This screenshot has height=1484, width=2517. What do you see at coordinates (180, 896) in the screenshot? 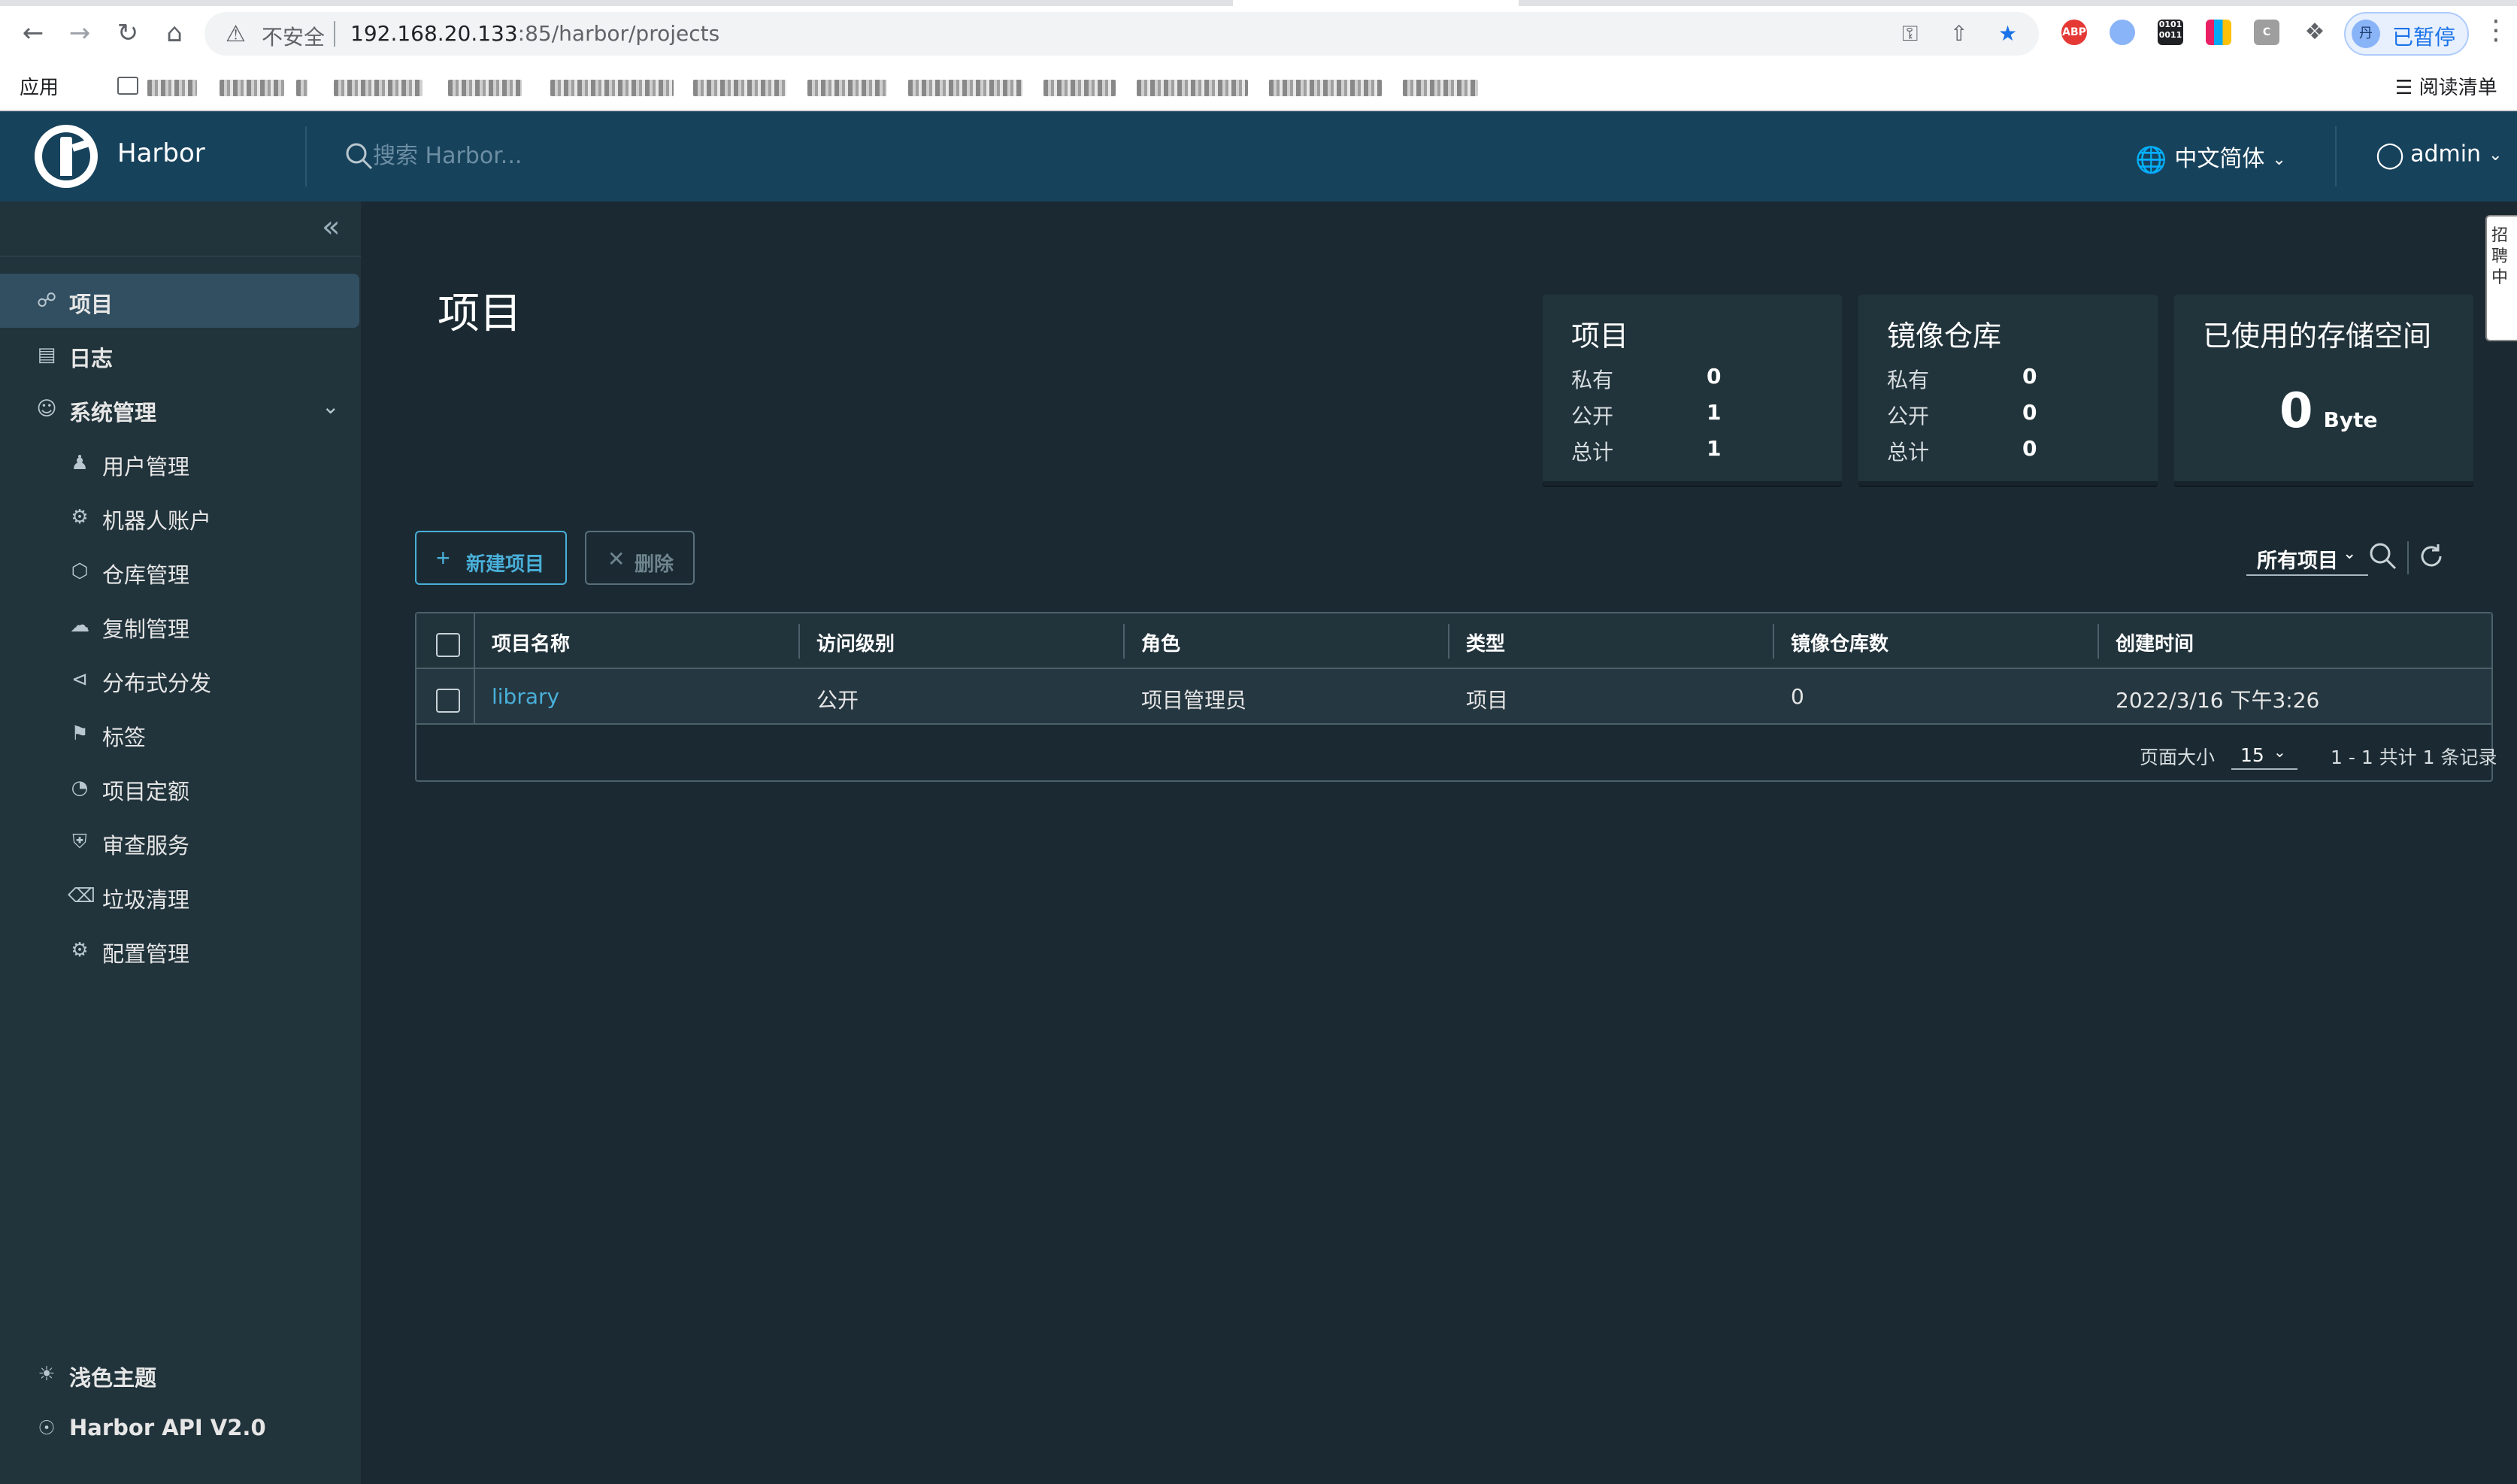
I see `sidebar-item-garbage-collection: ⌫ 垃圾清理` at bounding box center [180, 896].